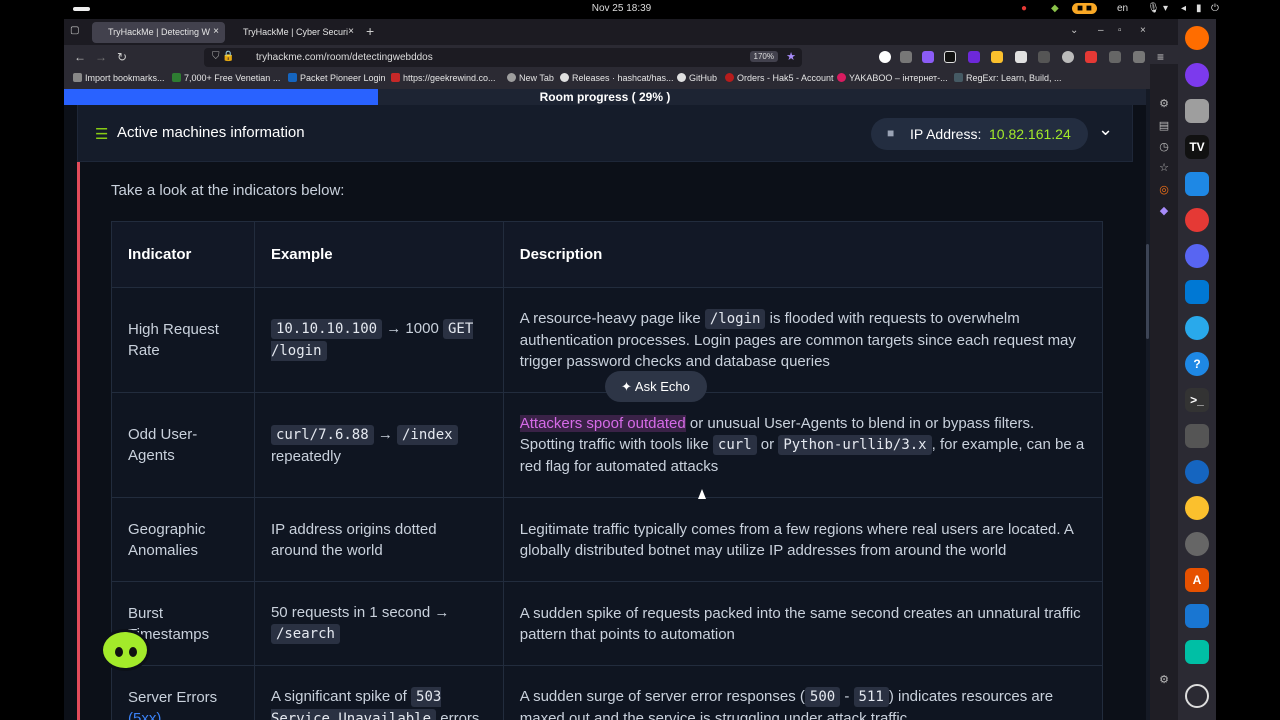 This screenshot has height=720, width=1280. What do you see at coordinates (125, 650) in the screenshot?
I see `mascot-assistant-button` at bounding box center [125, 650].